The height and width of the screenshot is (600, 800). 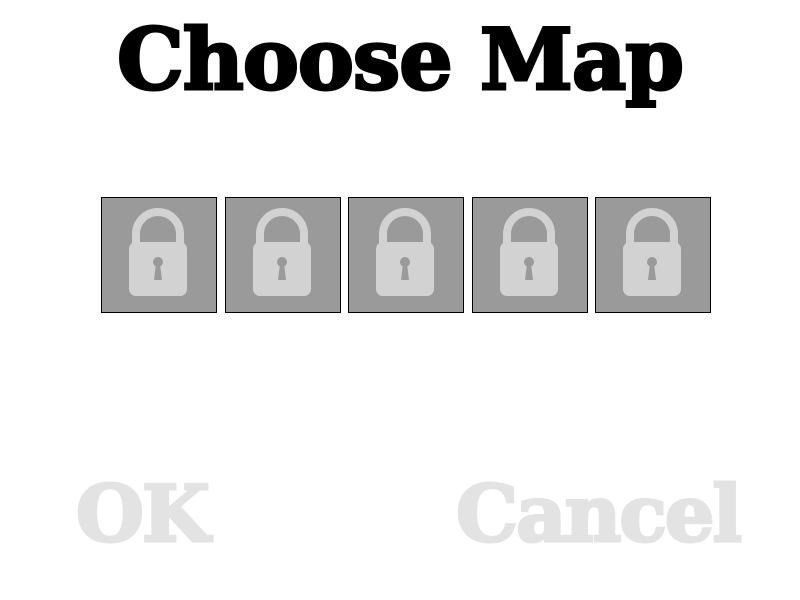 What do you see at coordinates (400, 60) in the screenshot?
I see `page-title: Choose Map` at bounding box center [400, 60].